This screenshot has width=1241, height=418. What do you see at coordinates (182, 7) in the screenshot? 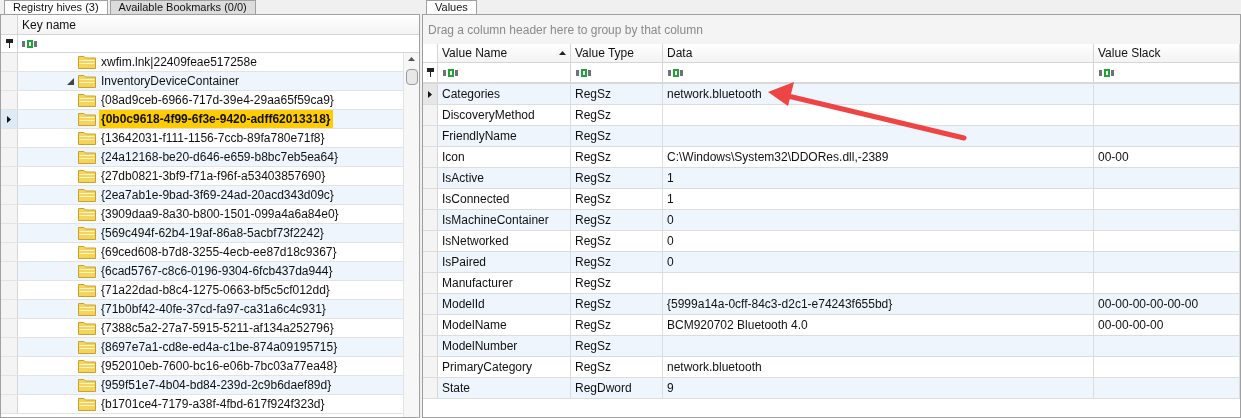
I see `tab: Available Bookmarks (0/0)` at bounding box center [182, 7].